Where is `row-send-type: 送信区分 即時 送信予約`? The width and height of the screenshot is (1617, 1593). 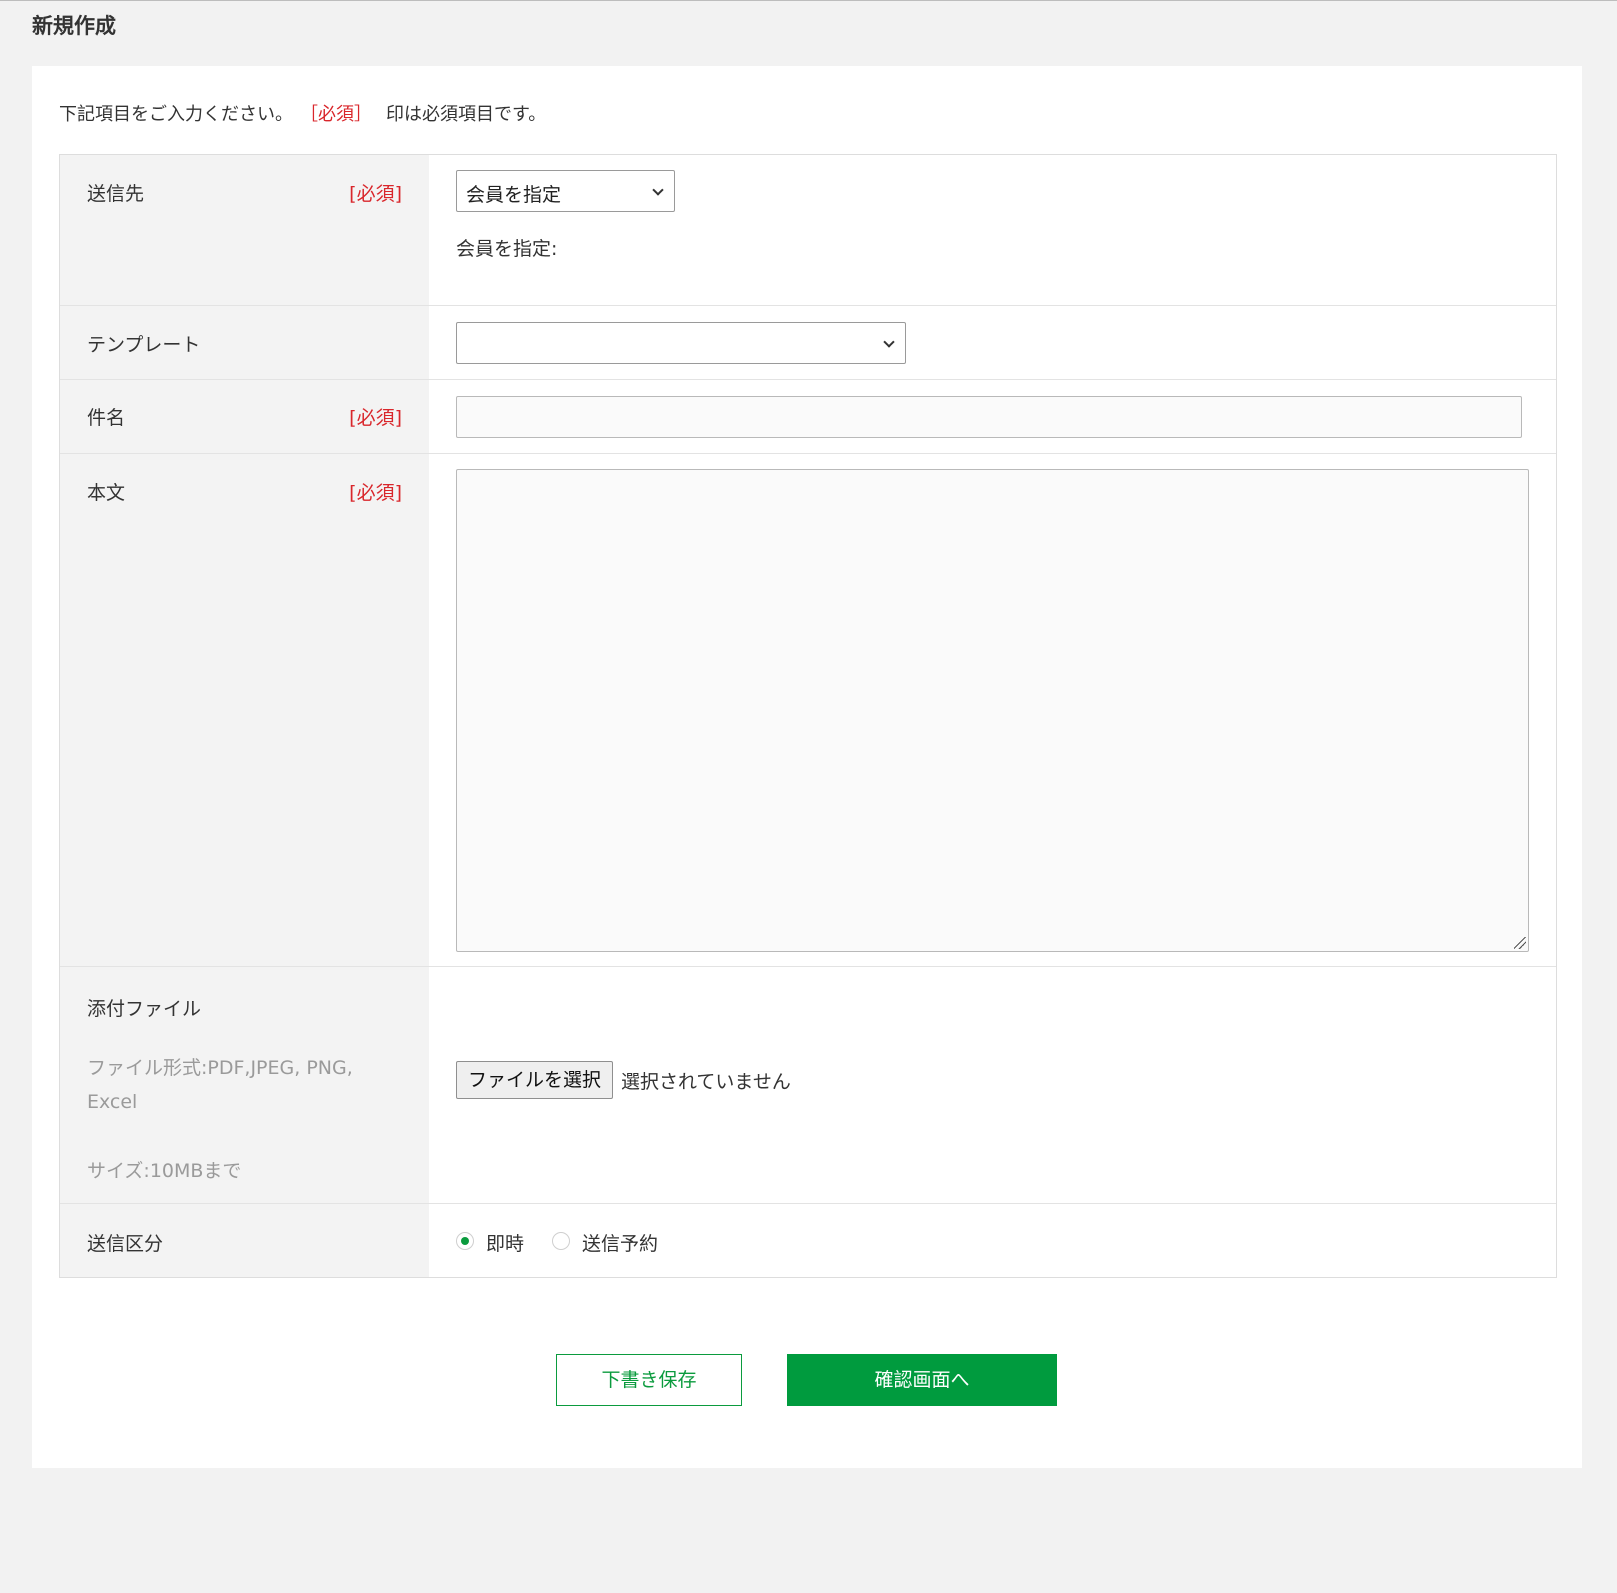
row-send-type: 送信区分 即時 送信予約 is located at coordinates (808, 1240).